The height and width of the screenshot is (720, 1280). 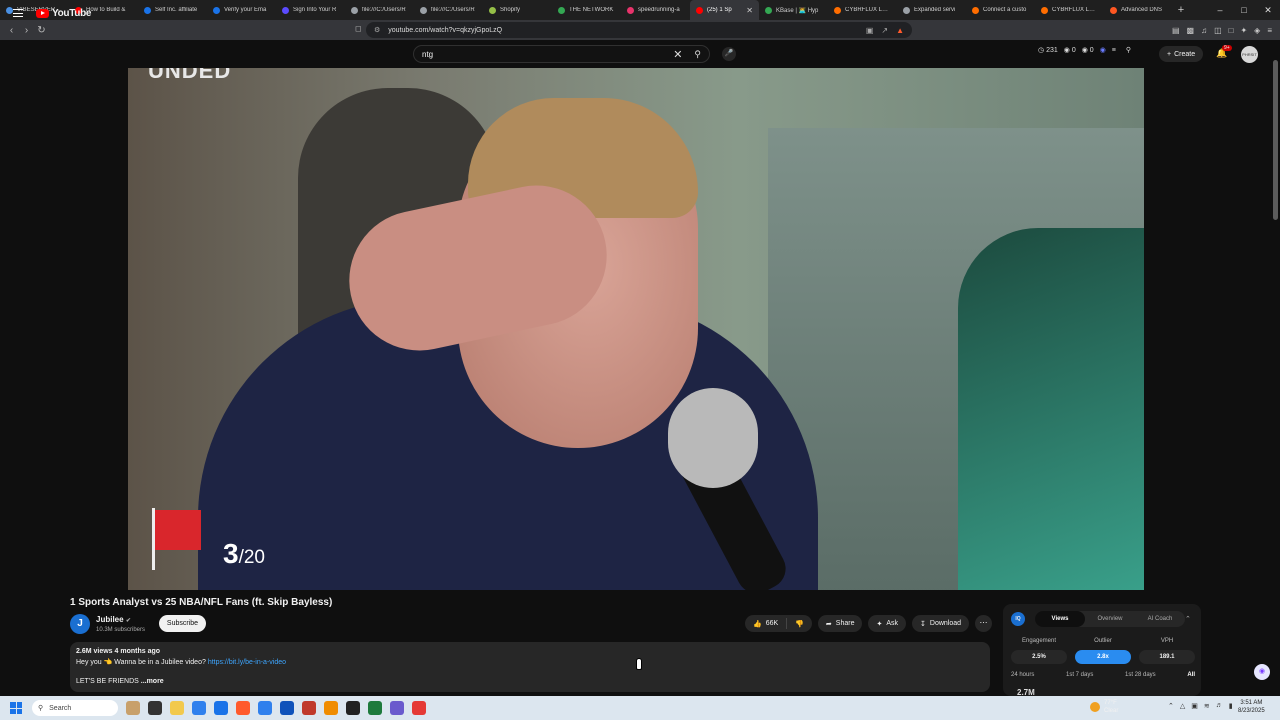 What do you see at coordinates (1079, 675) in the screenshot?
I see `period-7d: 1st 7 days` at bounding box center [1079, 675].